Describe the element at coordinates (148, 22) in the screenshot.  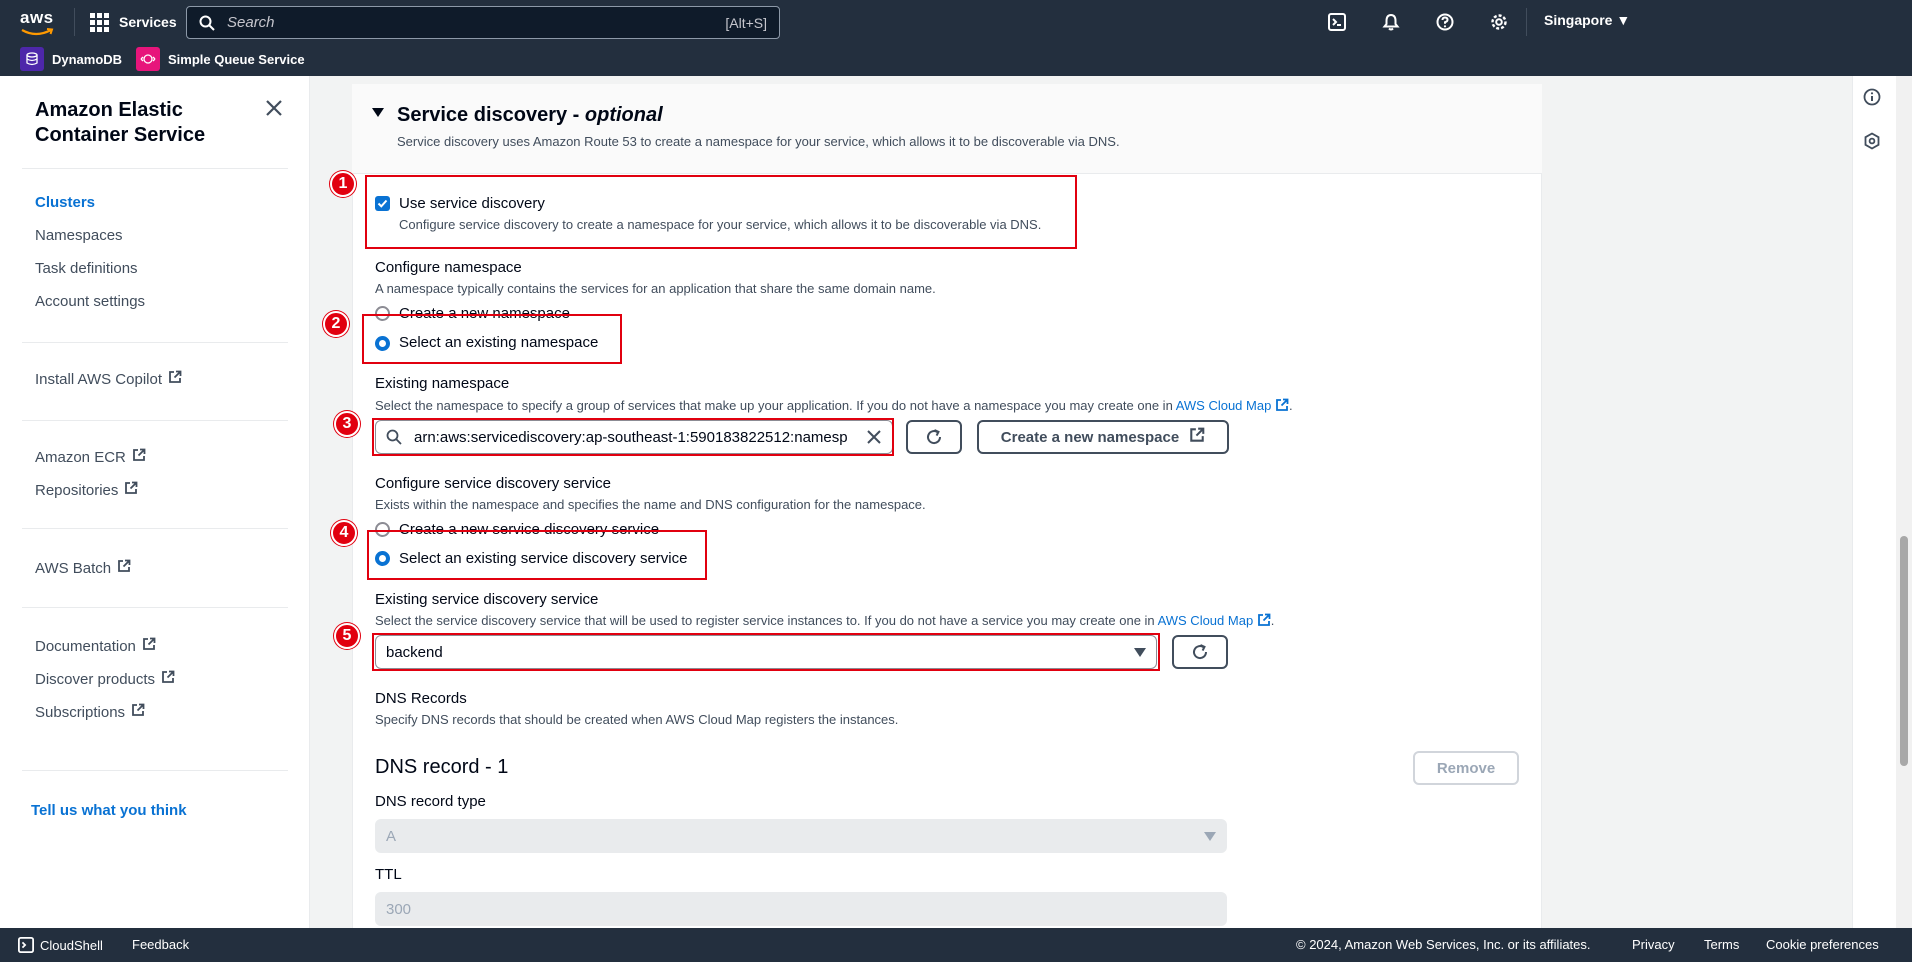
I see `services-label: Services` at that location.